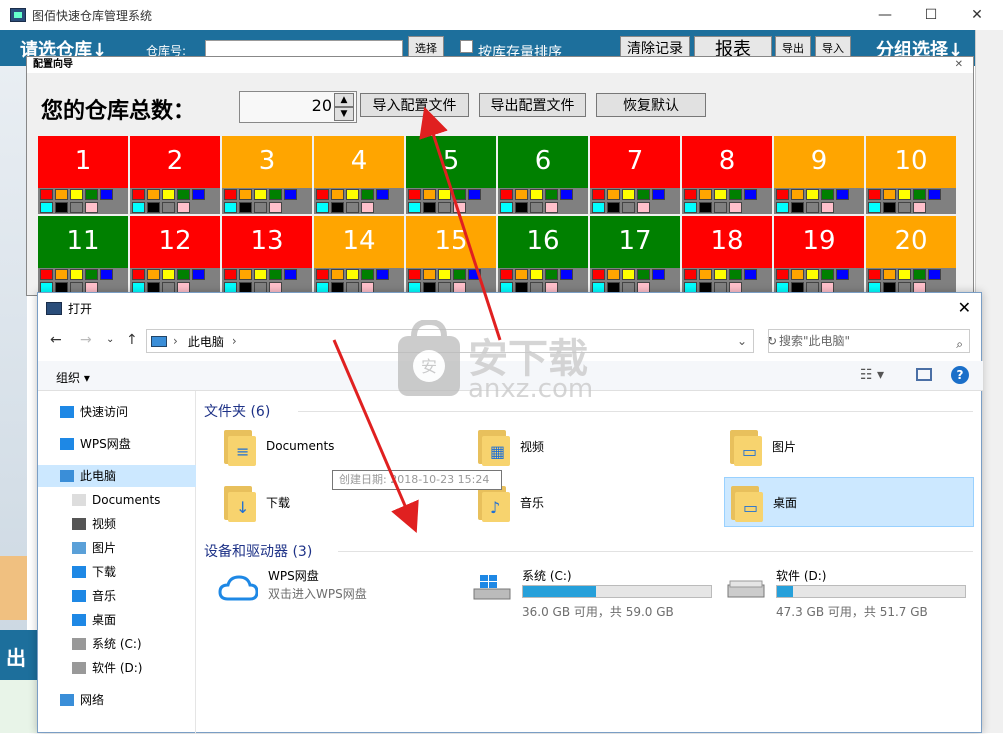 The image size is (1003, 734). I want to click on warehouse-number: 5, so click(451, 162).